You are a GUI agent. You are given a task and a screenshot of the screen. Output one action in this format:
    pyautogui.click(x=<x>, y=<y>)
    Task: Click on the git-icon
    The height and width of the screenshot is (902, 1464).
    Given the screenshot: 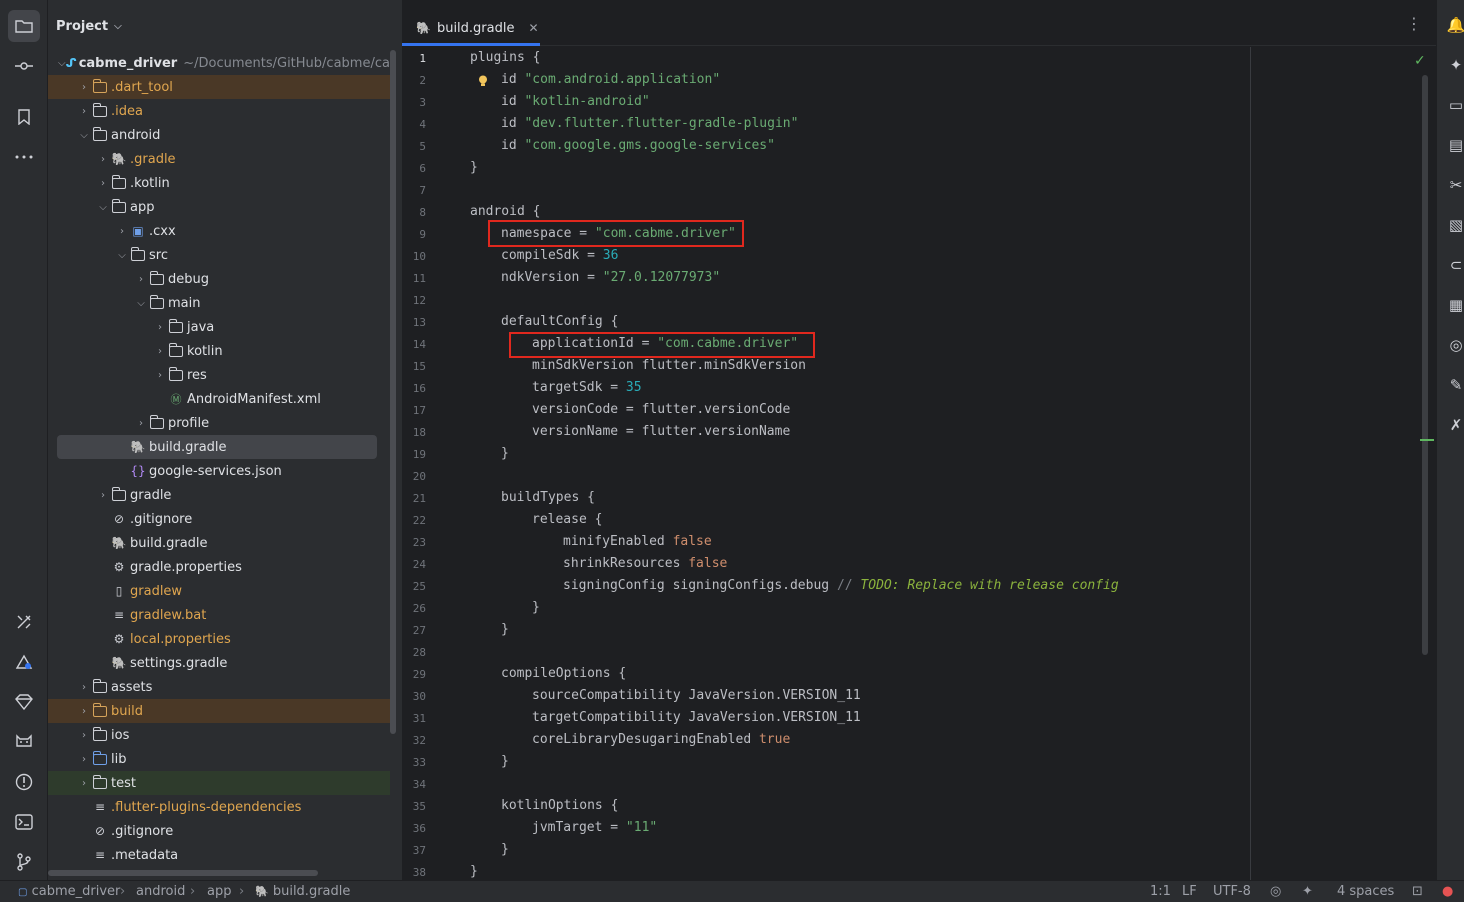 What is the action you would take?
    pyautogui.click(x=24, y=862)
    